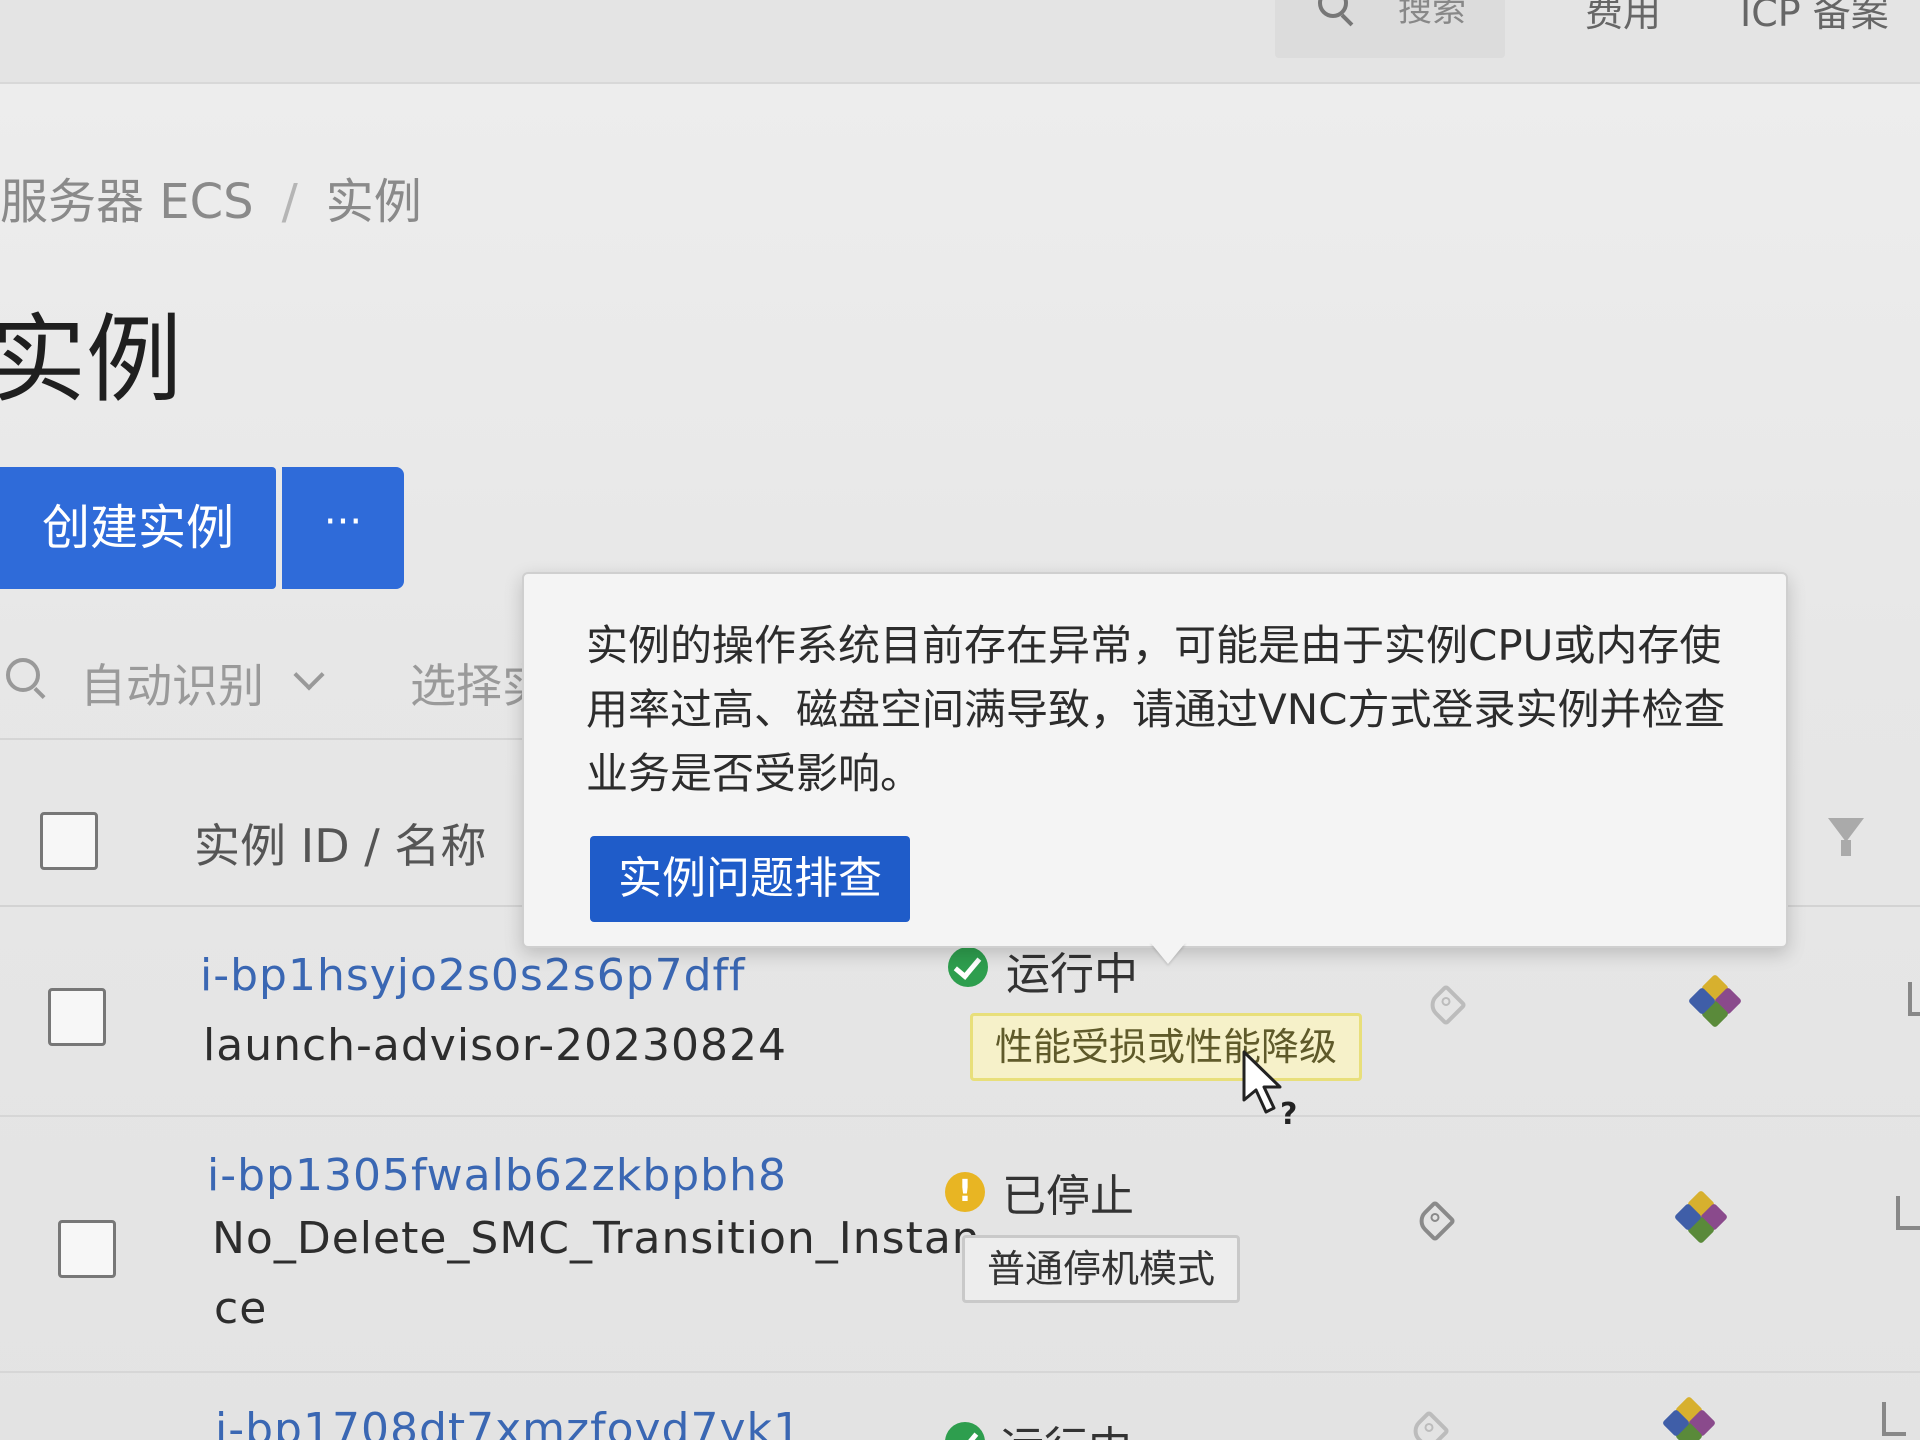 This screenshot has width=1920, height=1440. Describe the element at coordinates (508, 1422) in the screenshot. I see `instance-id-link: i-bp1708dt7xmzfoyd7yk1` at that location.